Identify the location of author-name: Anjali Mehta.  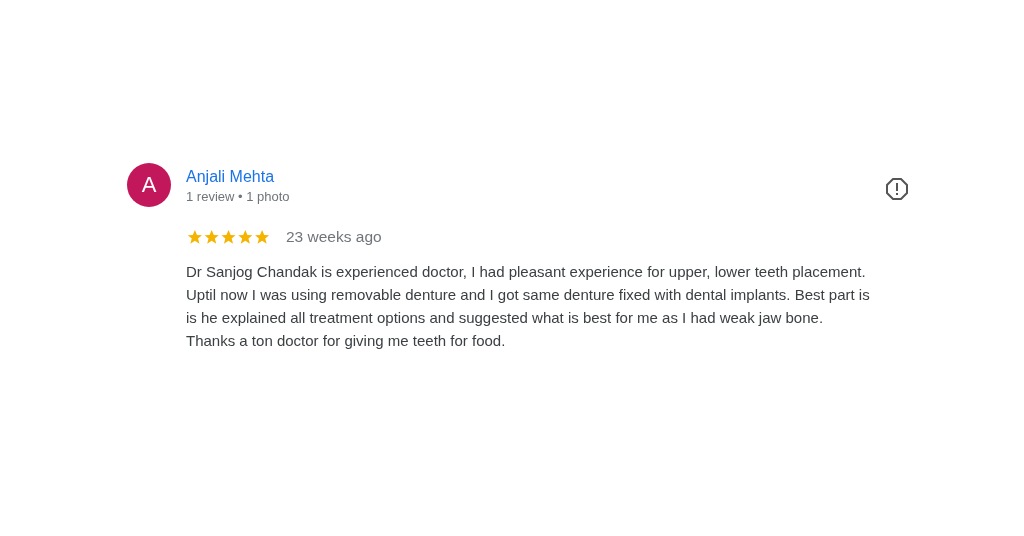
(535, 177).